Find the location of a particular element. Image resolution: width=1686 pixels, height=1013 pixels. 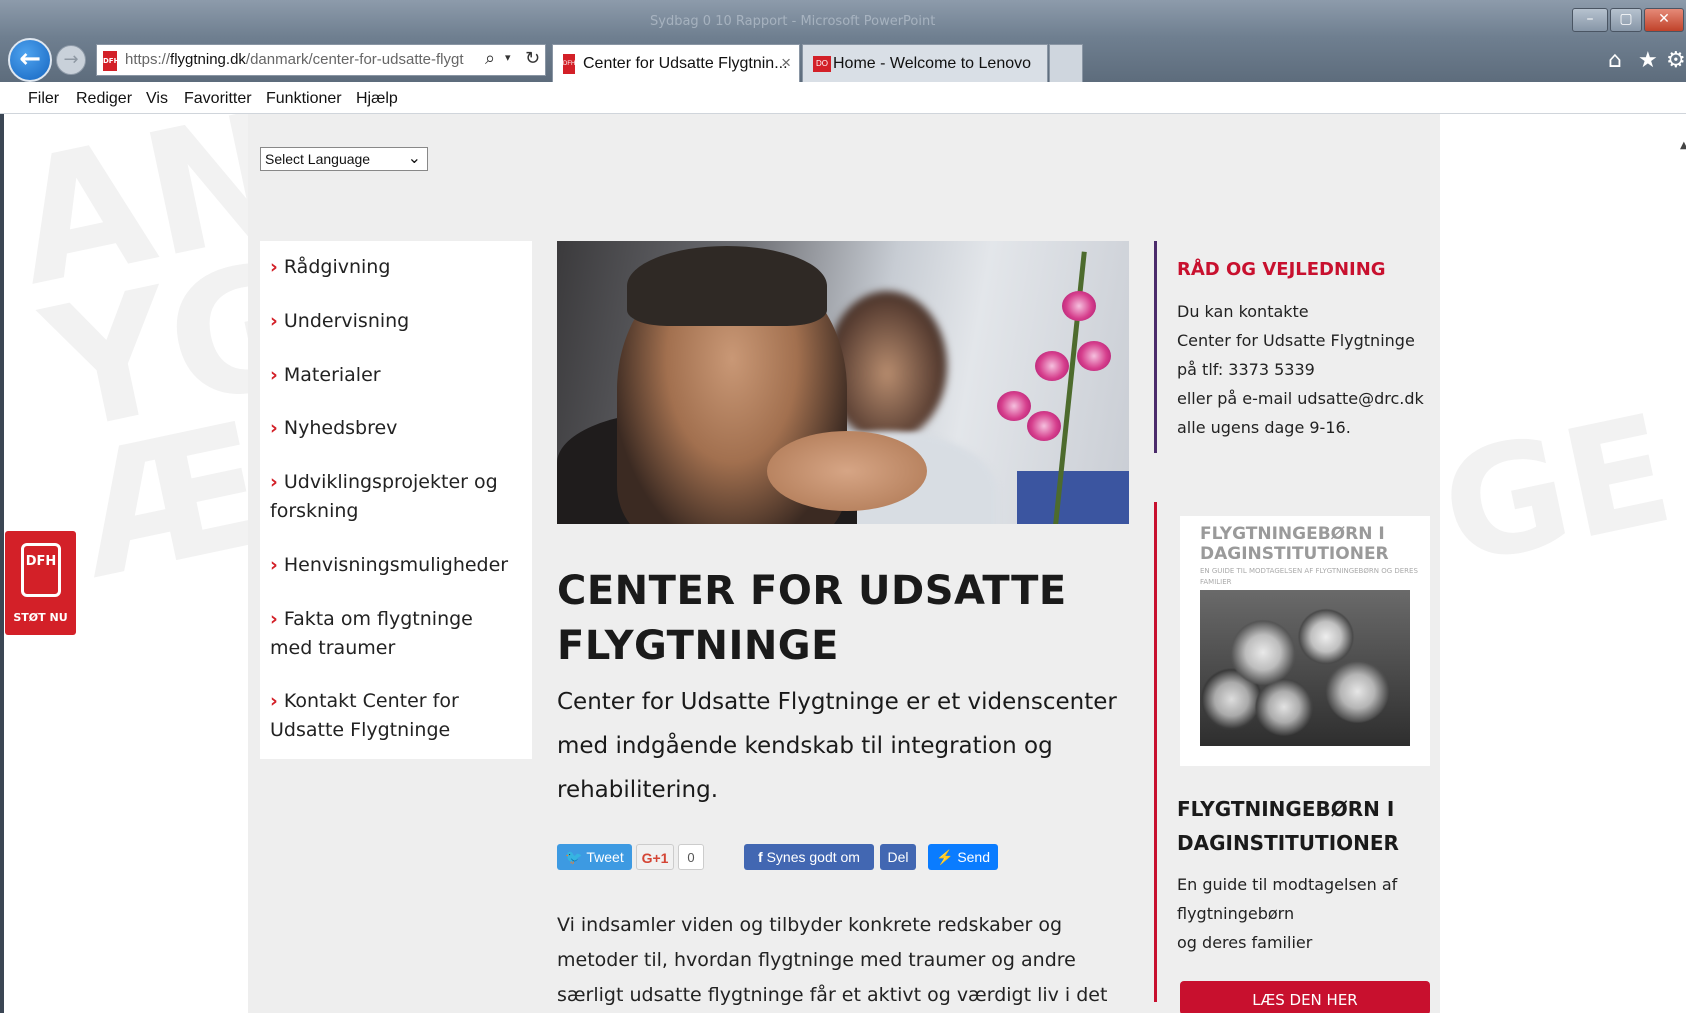

tab-center-for-udsatte: DFH Center for Udsatte Flygtnin... × is located at coordinates (676, 63).